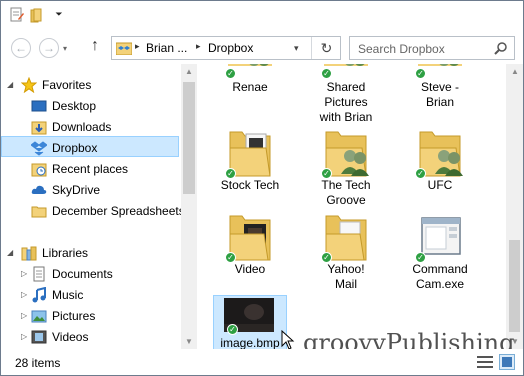 The height and width of the screenshot is (376, 524). I want to click on sidebar-item-dropbox: Dropbox, so click(90, 146).